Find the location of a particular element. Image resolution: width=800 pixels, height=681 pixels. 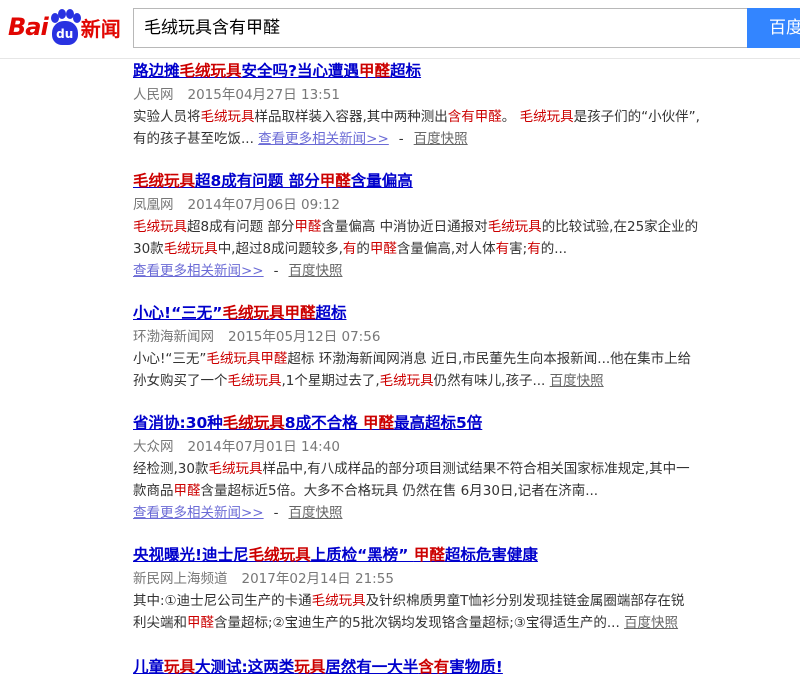

abstract-text-segment: ,1个星期过去了, is located at coordinates (330, 381).